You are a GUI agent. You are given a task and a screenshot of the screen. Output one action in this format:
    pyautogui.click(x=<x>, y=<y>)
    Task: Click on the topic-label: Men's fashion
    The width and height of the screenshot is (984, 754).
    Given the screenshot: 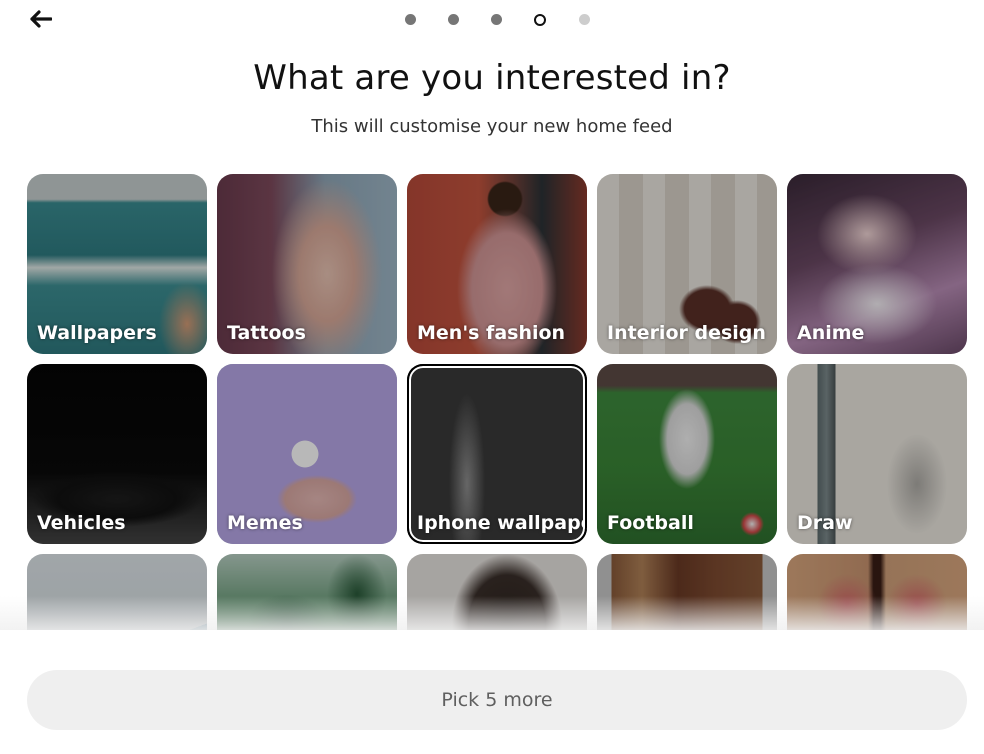 What is the action you would take?
    pyautogui.click(x=491, y=333)
    